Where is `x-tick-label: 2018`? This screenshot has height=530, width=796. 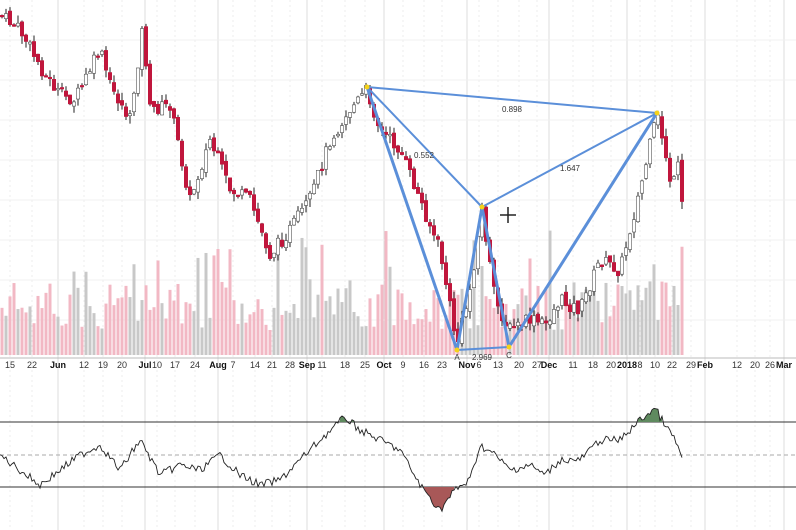
x-tick-label: 2018 is located at coordinates (627, 365).